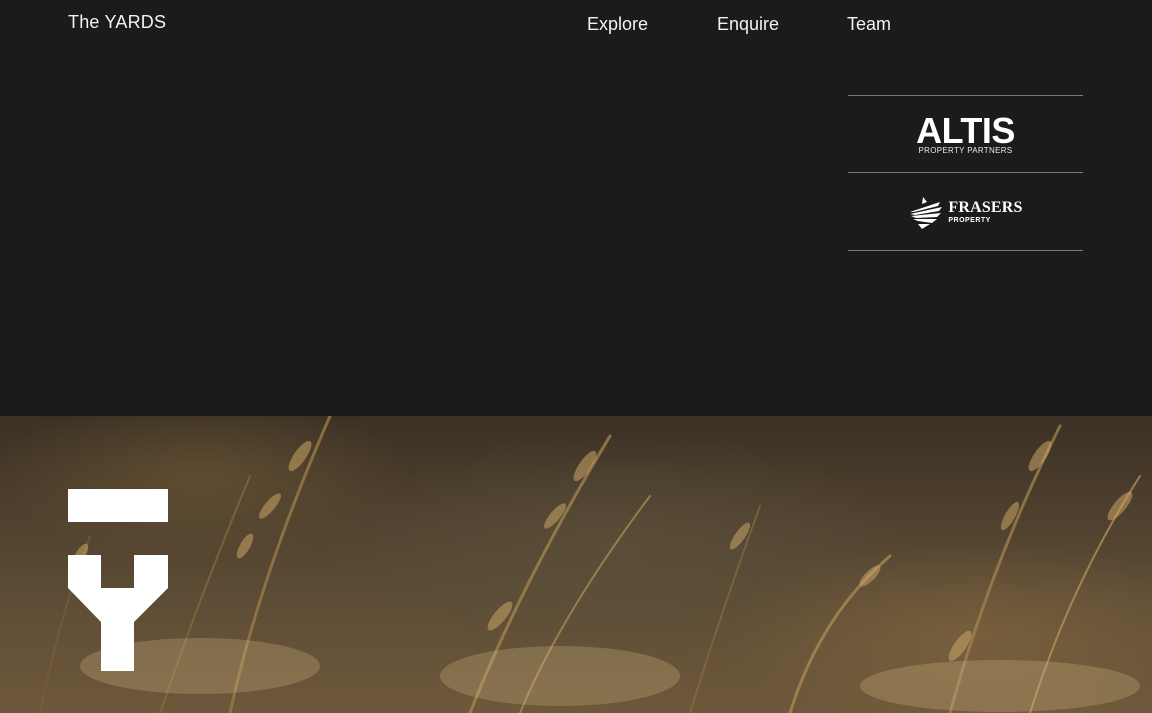 The image size is (1152, 713). I want to click on yards-y-mark-icon, so click(118, 580).